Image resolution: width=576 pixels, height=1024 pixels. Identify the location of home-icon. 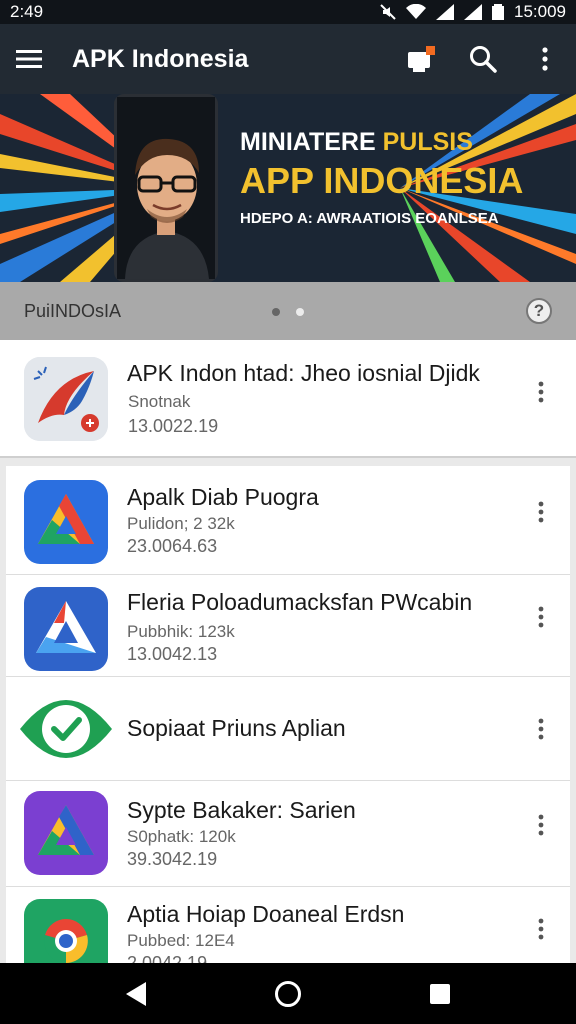
(288, 993).